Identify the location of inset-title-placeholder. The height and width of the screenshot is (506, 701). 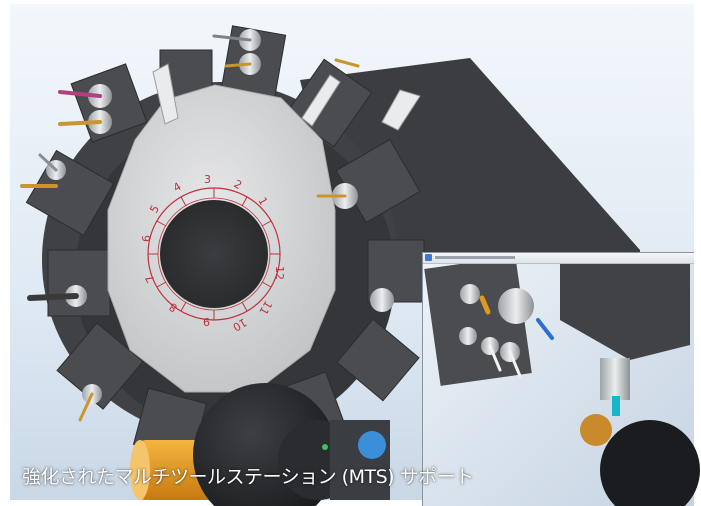
(475, 257).